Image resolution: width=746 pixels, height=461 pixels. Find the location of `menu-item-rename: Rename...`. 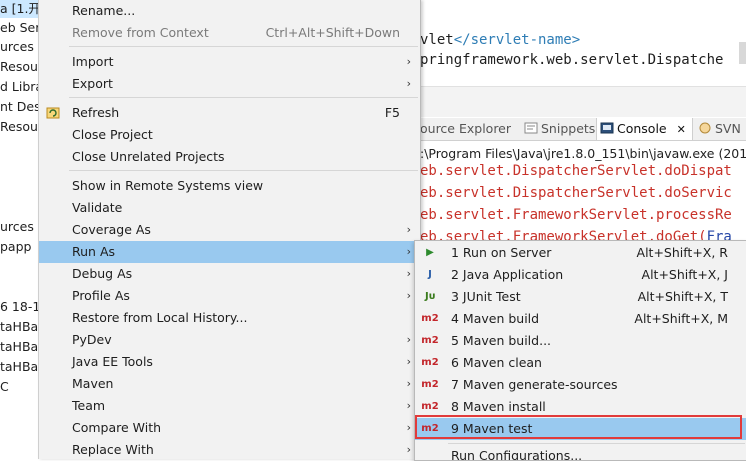

menu-item-rename: Rename... is located at coordinates (229, 11).